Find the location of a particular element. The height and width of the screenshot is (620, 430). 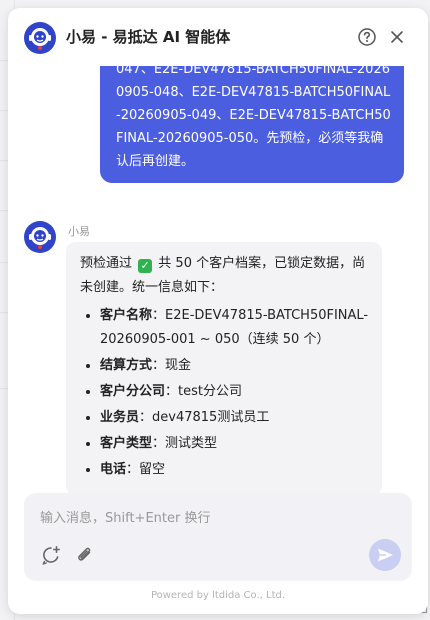

send-button is located at coordinates (385, 555).